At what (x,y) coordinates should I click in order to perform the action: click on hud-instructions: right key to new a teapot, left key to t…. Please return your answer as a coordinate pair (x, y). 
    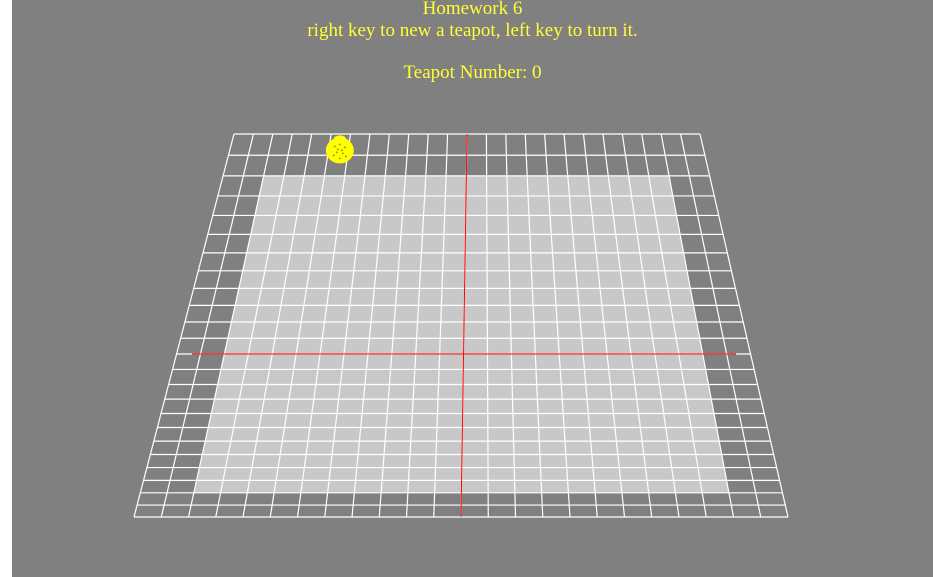
    Looking at the image, I should click on (472, 30).